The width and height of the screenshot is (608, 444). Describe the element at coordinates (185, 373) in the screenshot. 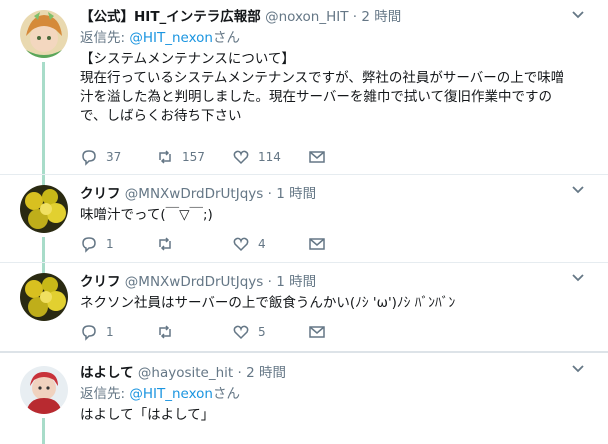

I see `user-handle: @hayosite_hit` at that location.